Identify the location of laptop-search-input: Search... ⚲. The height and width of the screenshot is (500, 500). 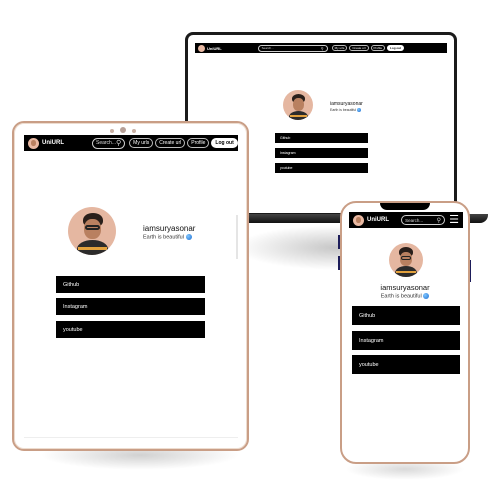
(292, 48).